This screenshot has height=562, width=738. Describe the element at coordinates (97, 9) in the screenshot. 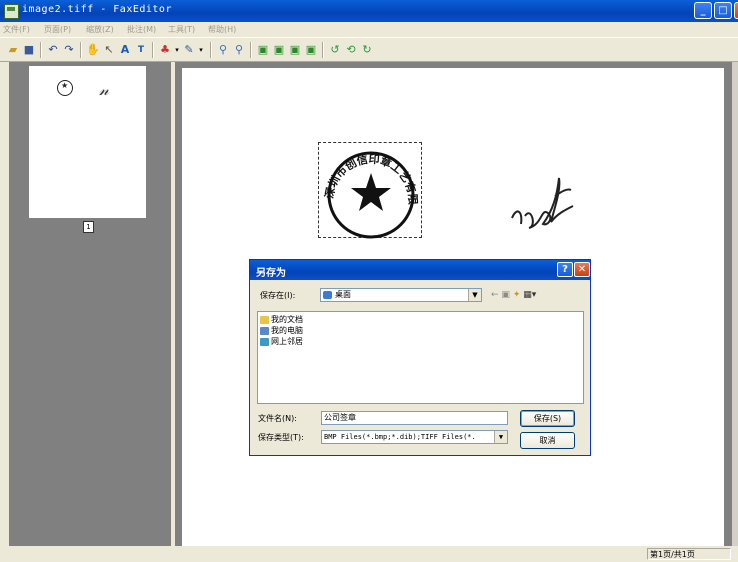

I see `window-title: image2.tiff - FaxEditor` at that location.